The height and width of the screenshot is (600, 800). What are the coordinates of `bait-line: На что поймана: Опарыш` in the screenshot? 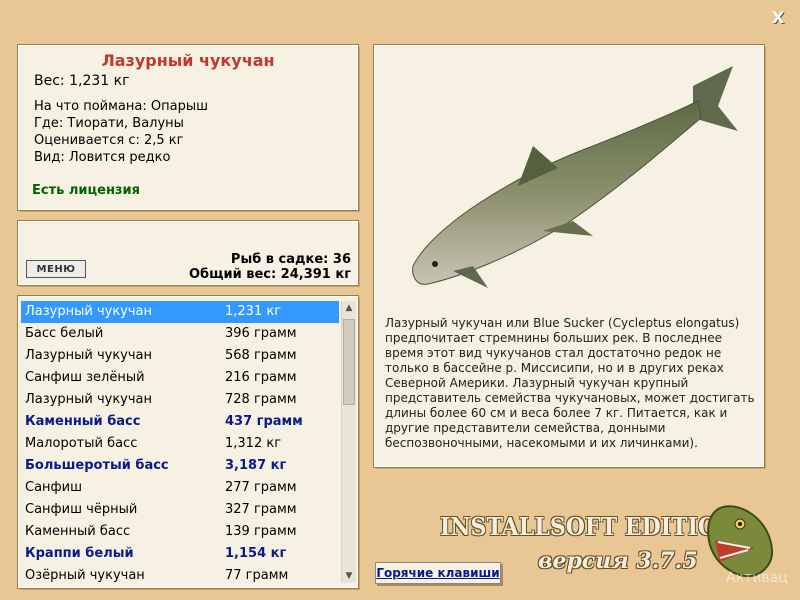 It's located at (121, 106).